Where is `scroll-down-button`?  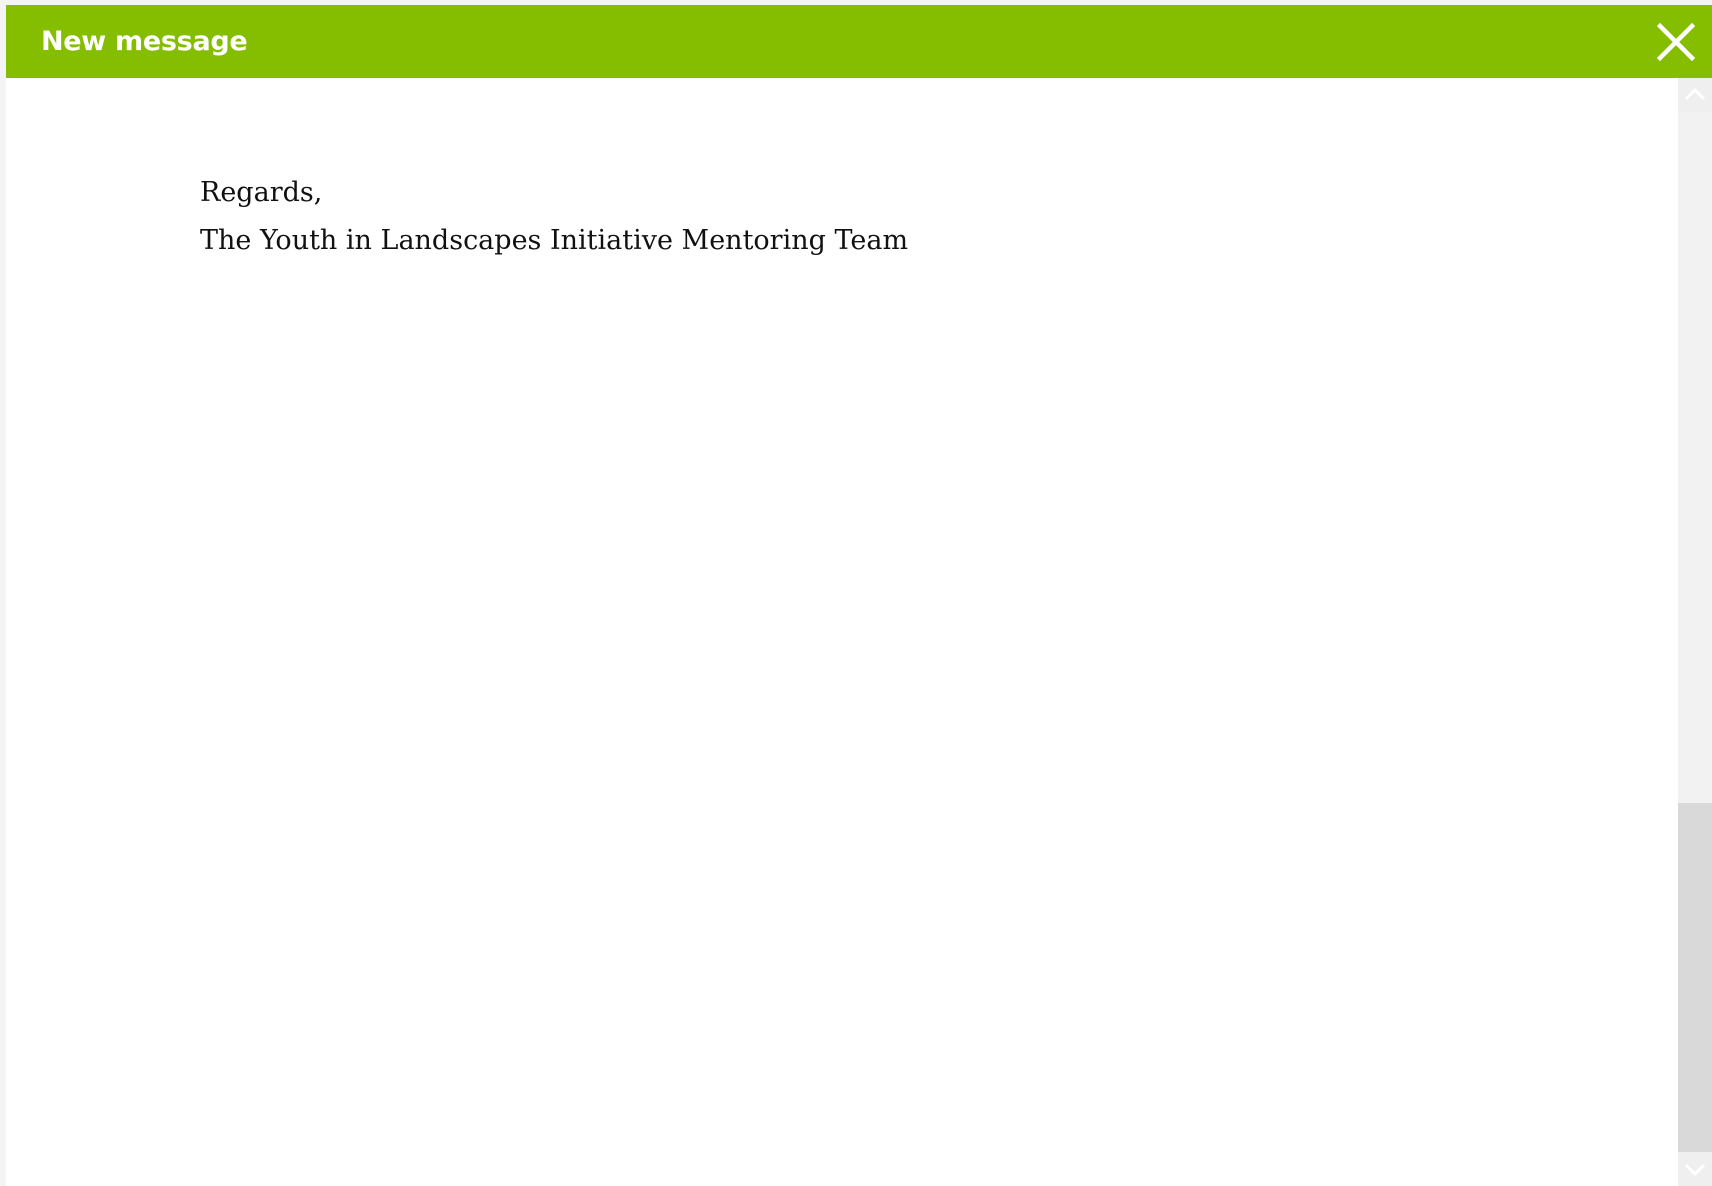
scroll-down-button is located at coordinates (1695, 1169).